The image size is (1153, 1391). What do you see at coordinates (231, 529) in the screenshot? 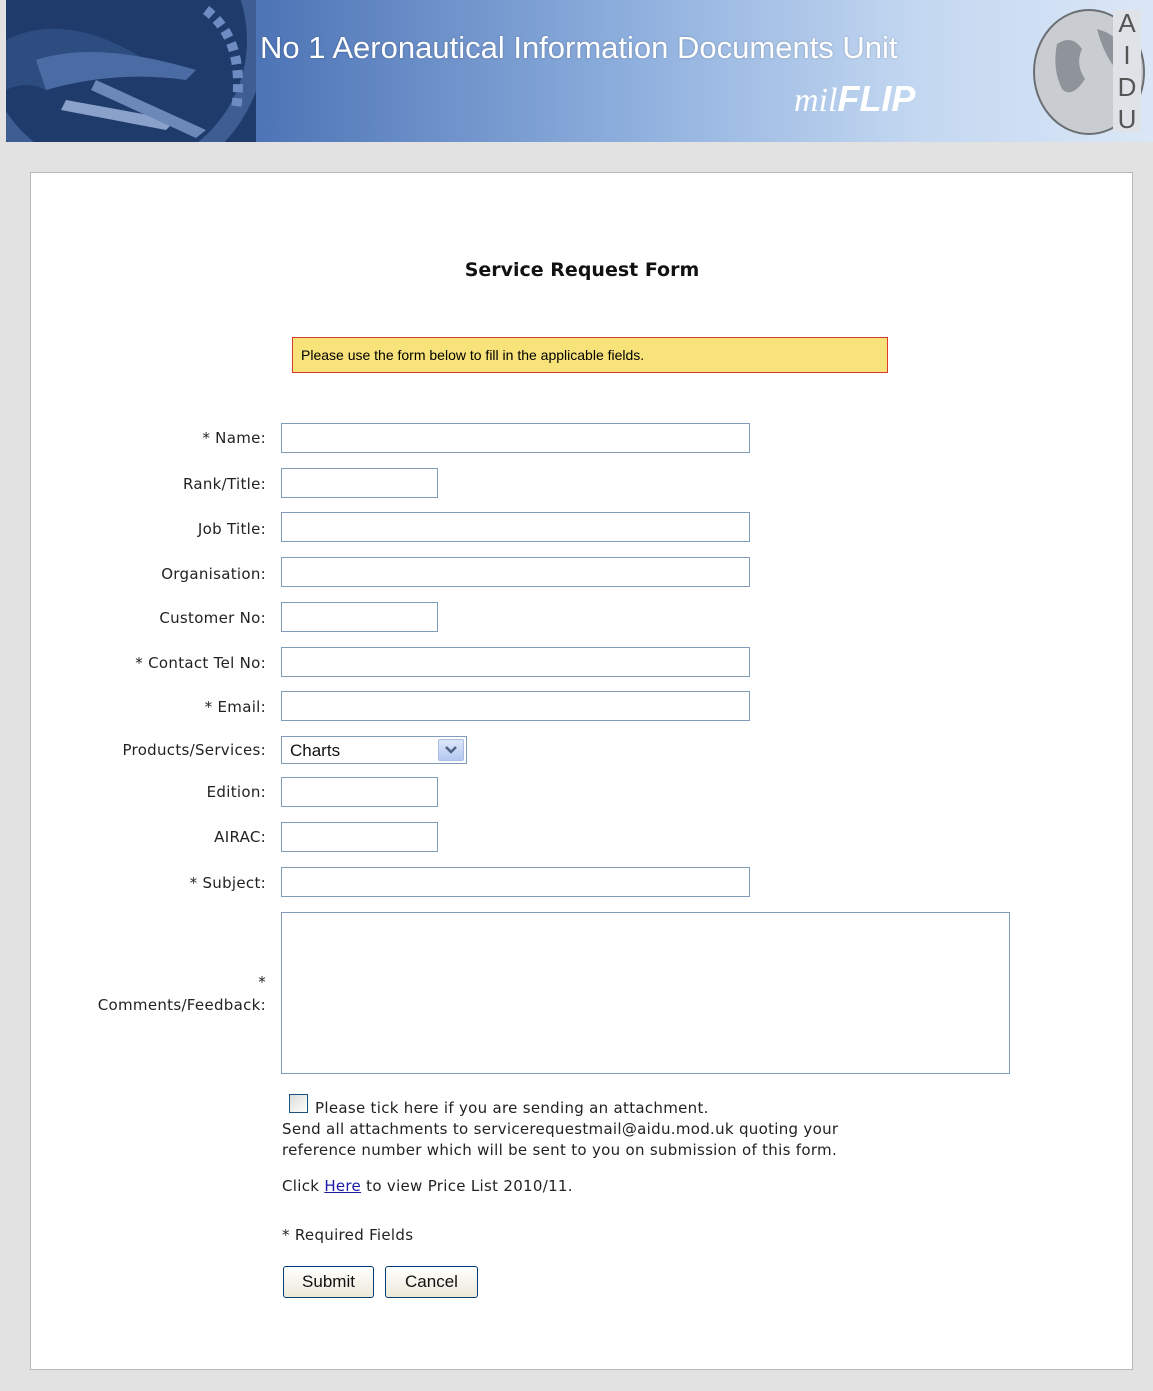
I see `job-title-label: Job Title:` at bounding box center [231, 529].